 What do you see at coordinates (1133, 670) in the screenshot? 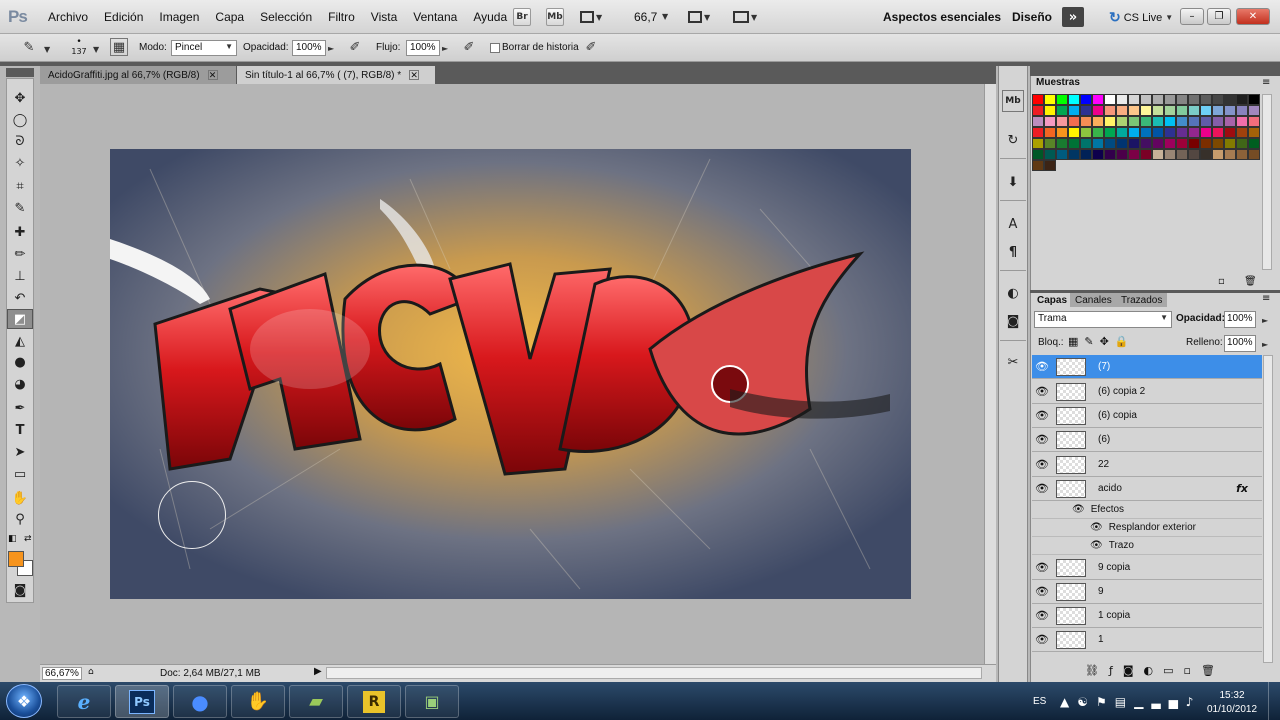
I see `add-mask-icon: ◙` at bounding box center [1133, 670].